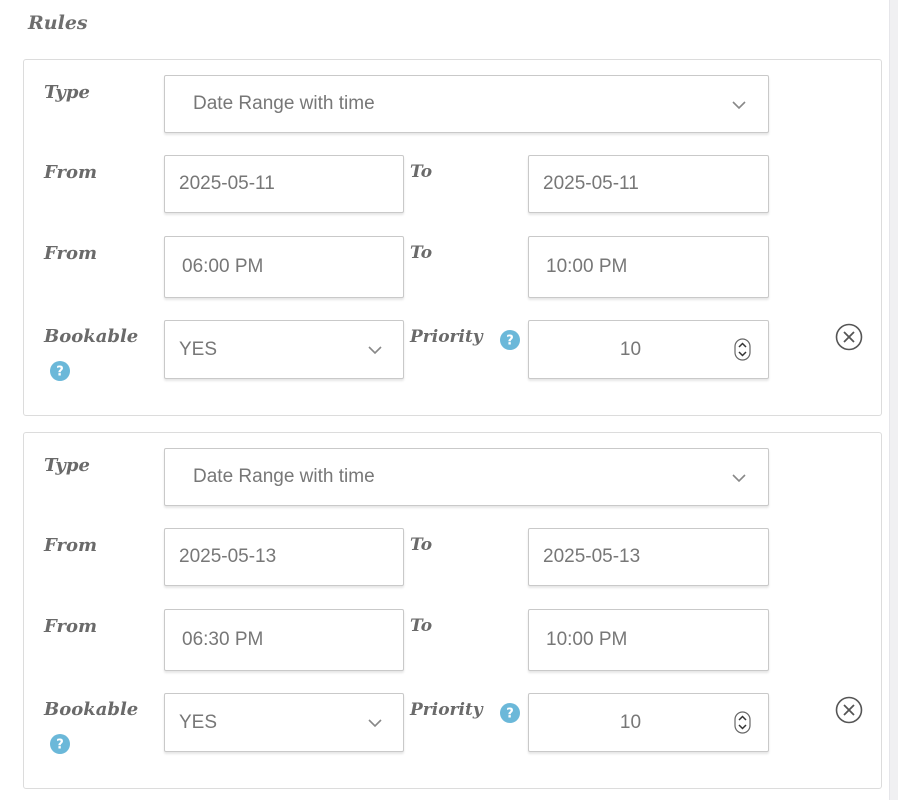  Describe the element at coordinates (893, 400) in the screenshot. I see `scrollbar` at that location.